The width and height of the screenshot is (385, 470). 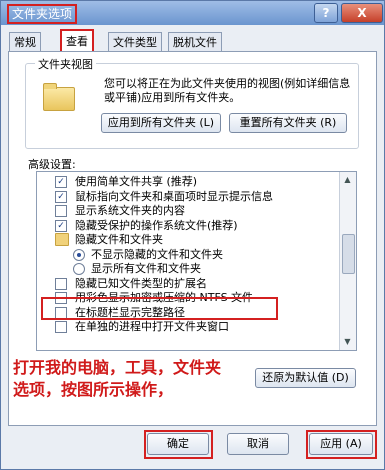 I want to click on tab-file-types: 文件类型, so click(x=135, y=42).